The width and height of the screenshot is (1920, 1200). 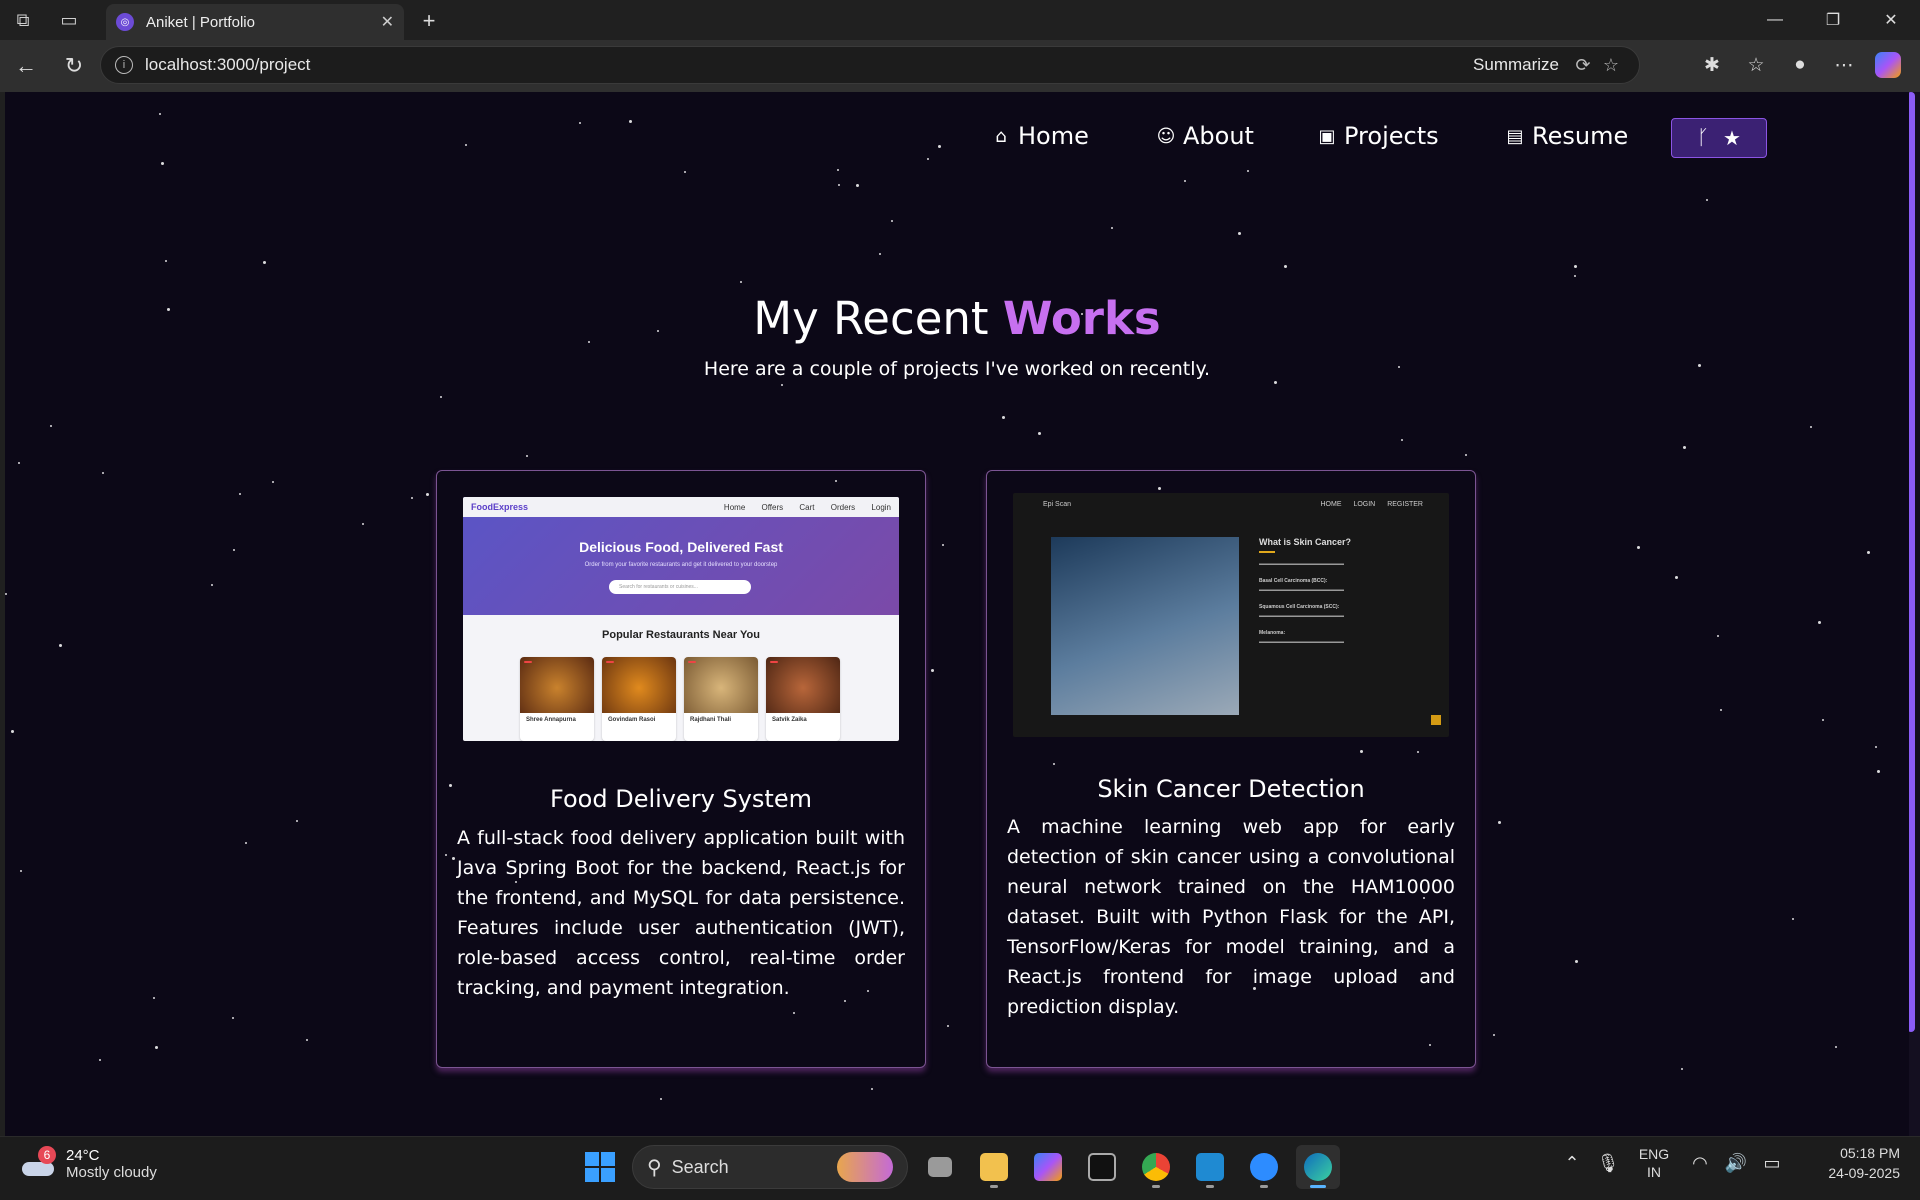 I want to click on preview-link: Orders, so click(x=843, y=507).